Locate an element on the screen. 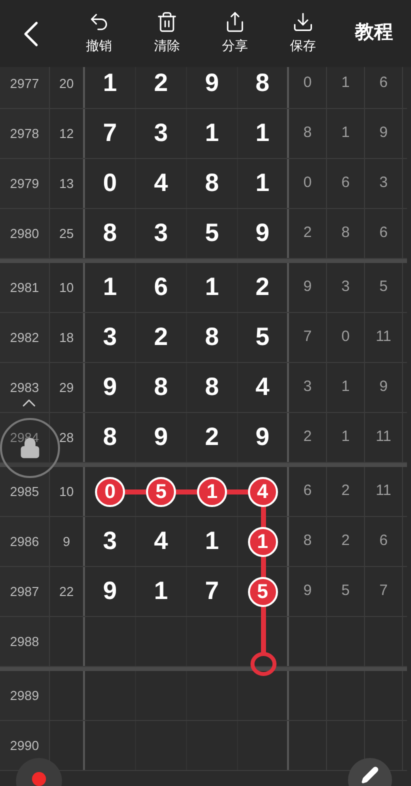 The width and height of the screenshot is (411, 786). trash-icon is located at coordinates (167, 22).